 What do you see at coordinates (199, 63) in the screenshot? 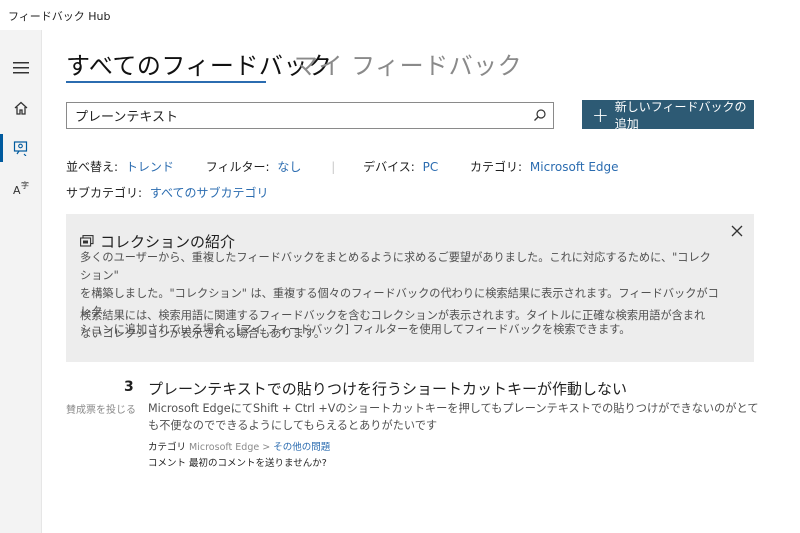
I see `tab-all-feedback: すべてのフィードバック` at bounding box center [199, 63].